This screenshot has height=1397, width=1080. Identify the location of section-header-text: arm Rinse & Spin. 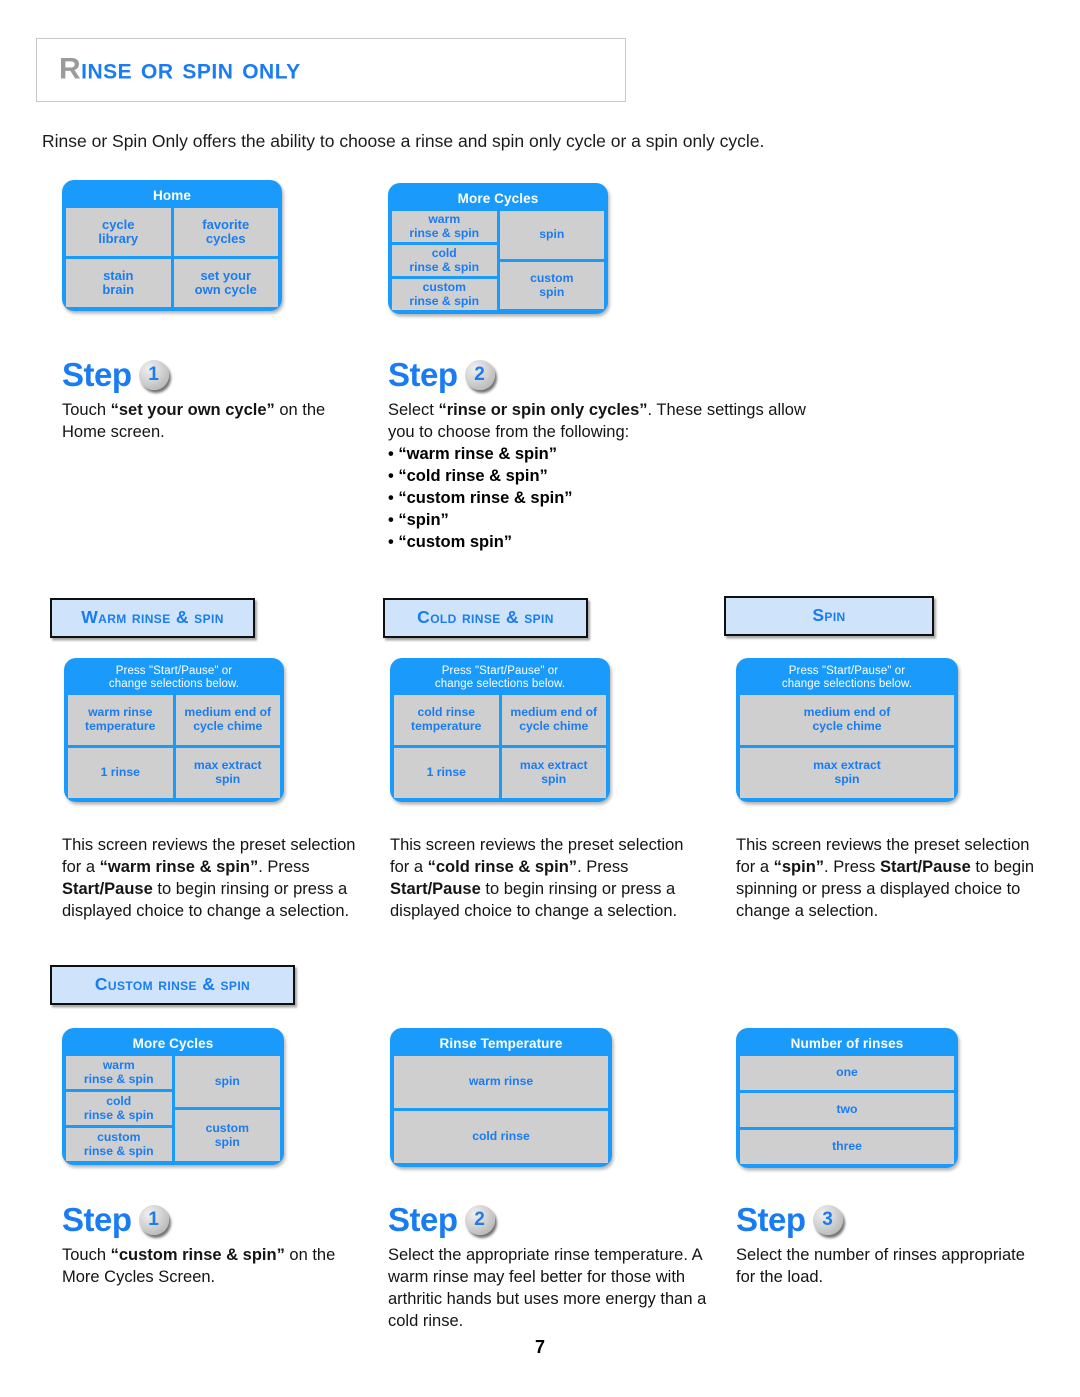
(161, 617).